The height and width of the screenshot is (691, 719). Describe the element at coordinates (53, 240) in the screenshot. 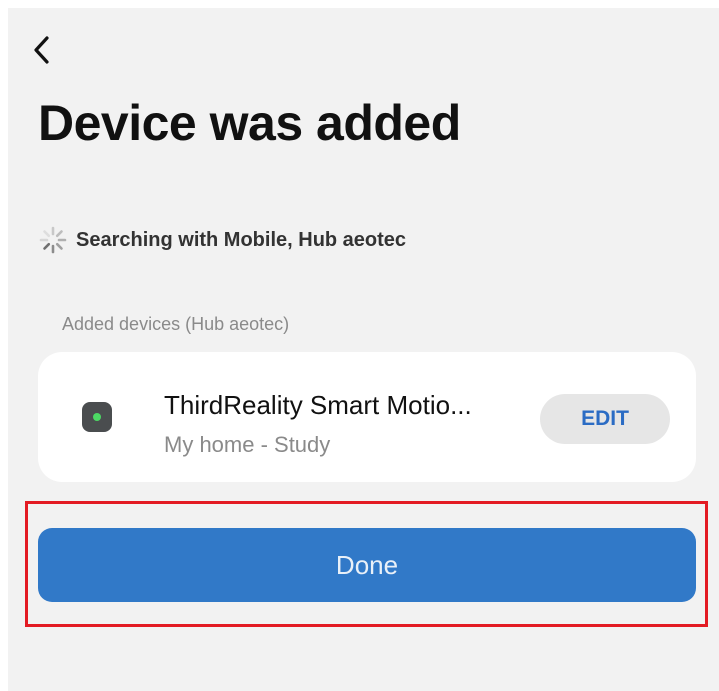

I see `loading-spinner-icon` at that location.